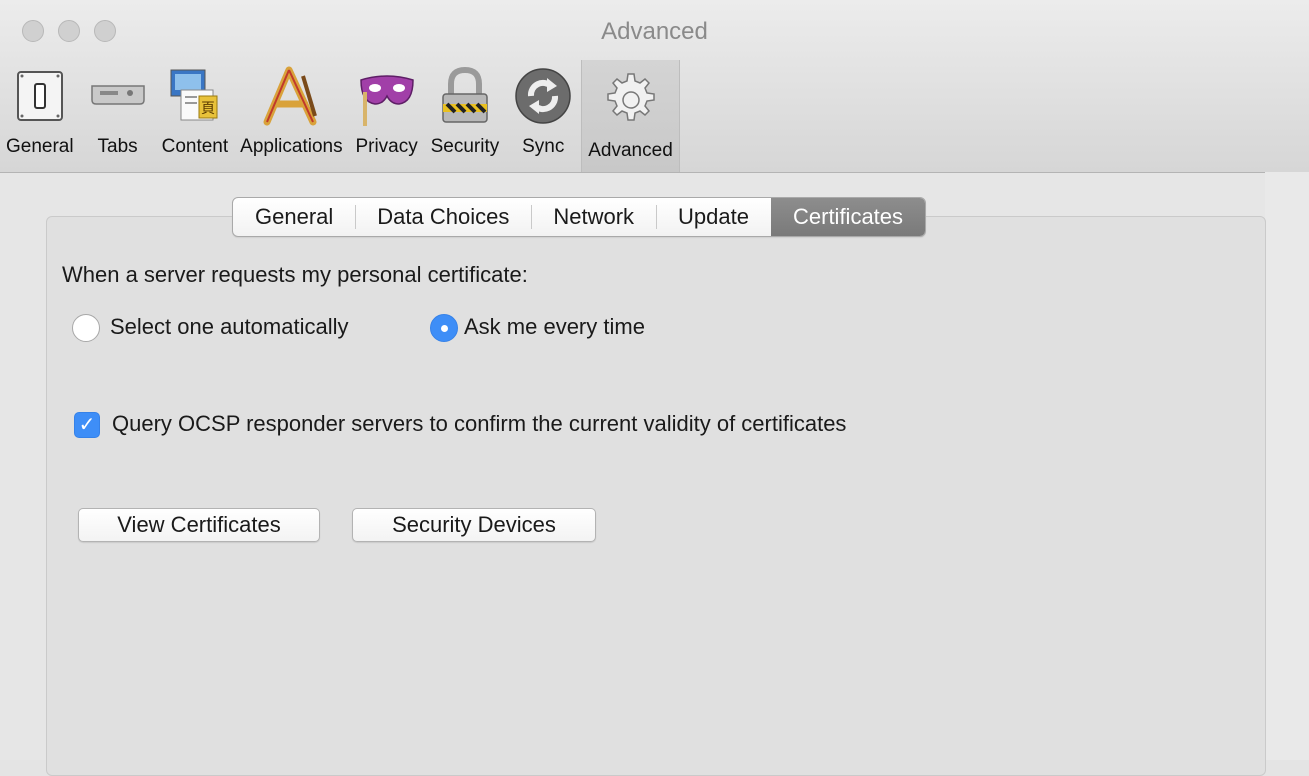 This screenshot has height=776, width=1309. I want to click on checkmark-icon: ✓, so click(87, 425).